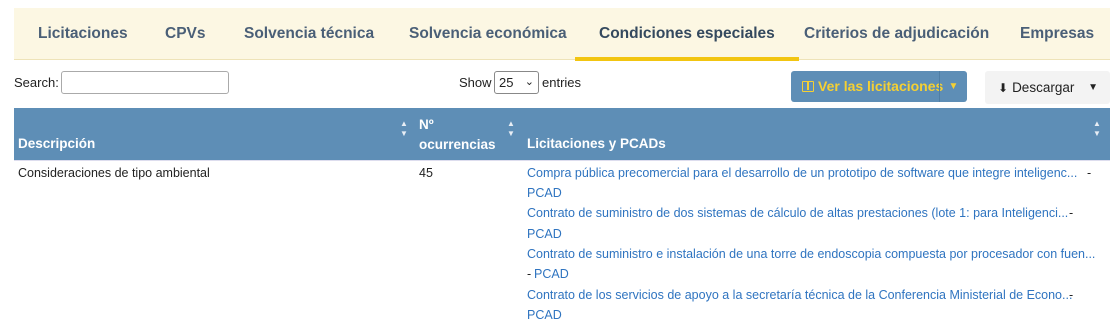 This screenshot has width=1116, height=325. What do you see at coordinates (516, 82) in the screenshot?
I see `entries-select: 25 ⌄` at bounding box center [516, 82].